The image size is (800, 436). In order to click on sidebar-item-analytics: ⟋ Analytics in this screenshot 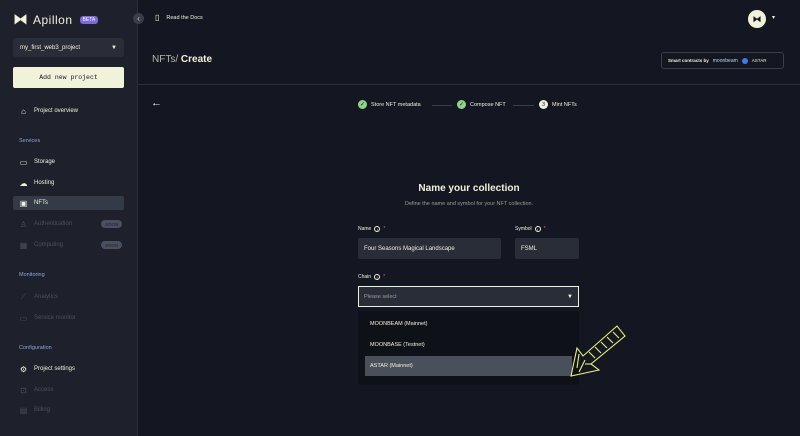, I will do `click(38, 297)`.